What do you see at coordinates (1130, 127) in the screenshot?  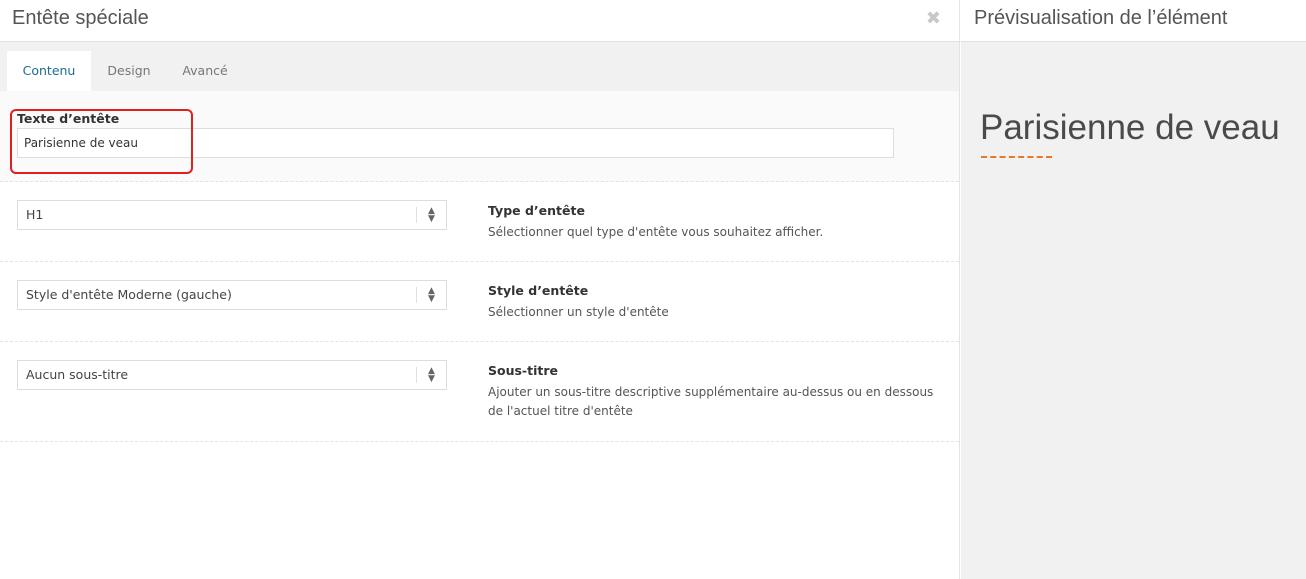 I see `preview-heading: Parisienne de veau` at bounding box center [1130, 127].